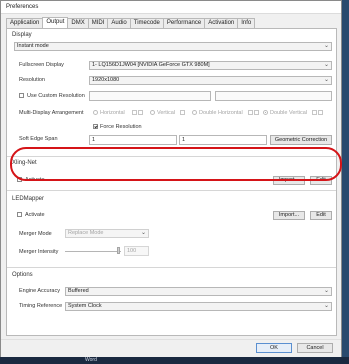 The width and height of the screenshot is (349, 364). What do you see at coordinates (146, 23) in the screenshot?
I see `tab-timecode: Timecode` at bounding box center [146, 23].